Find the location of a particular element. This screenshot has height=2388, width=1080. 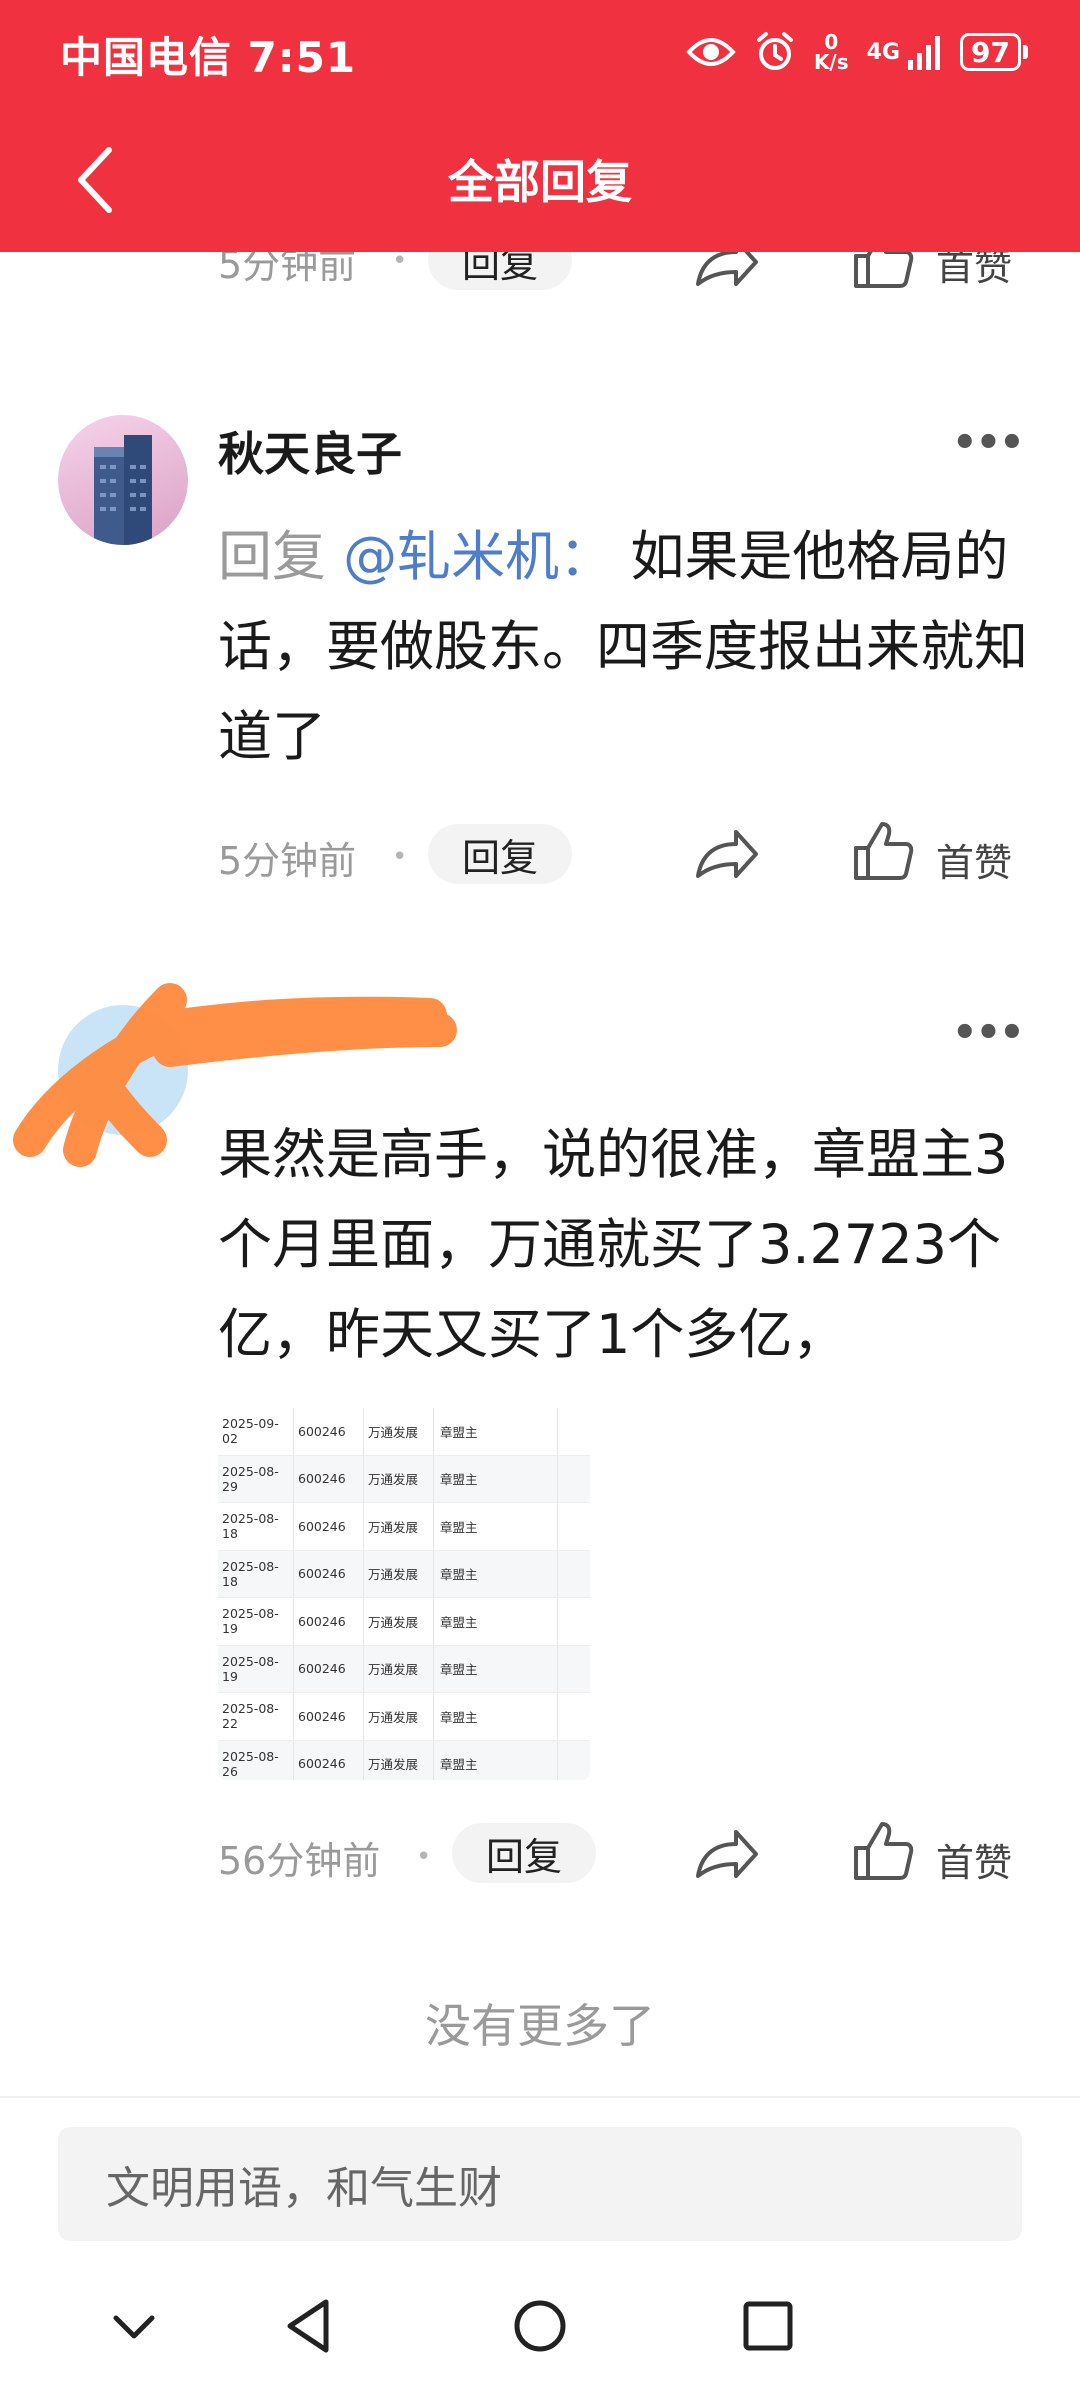

comment-time: 56分钟前 is located at coordinates (299, 1861).